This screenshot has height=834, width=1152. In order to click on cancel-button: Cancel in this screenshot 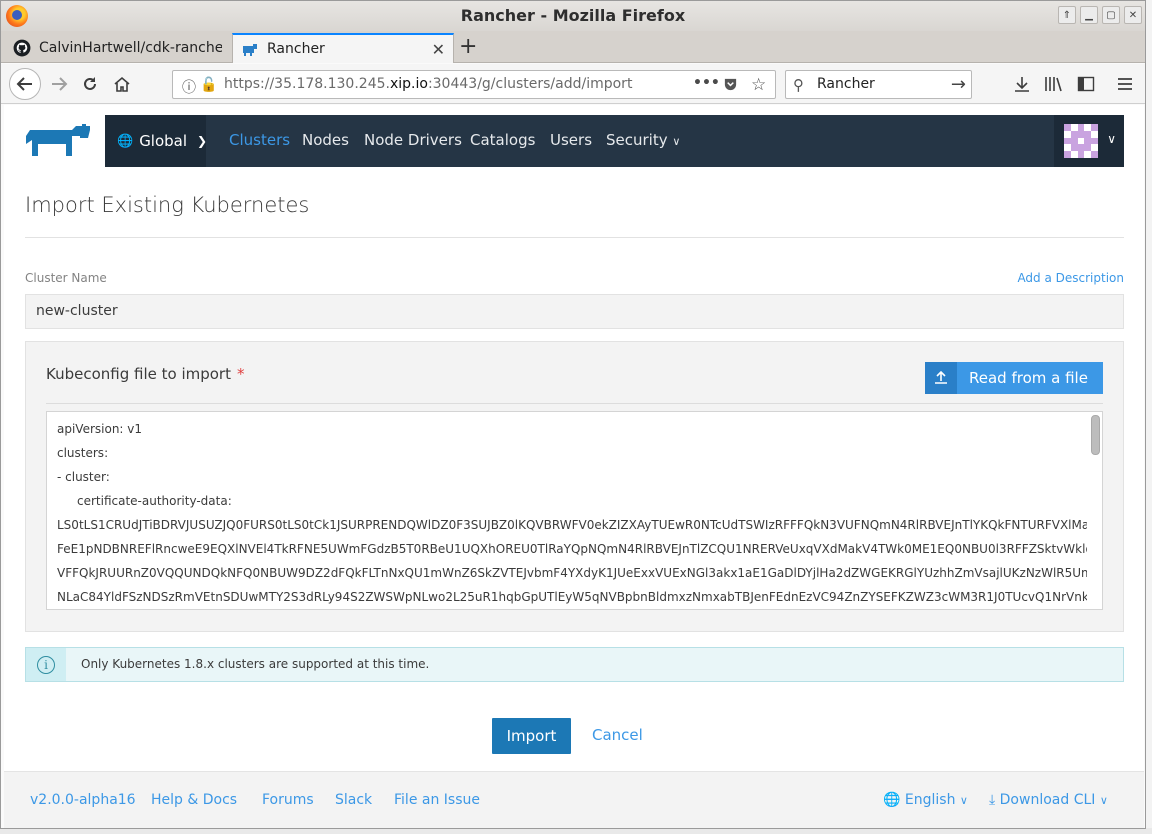, I will do `click(617, 735)`.